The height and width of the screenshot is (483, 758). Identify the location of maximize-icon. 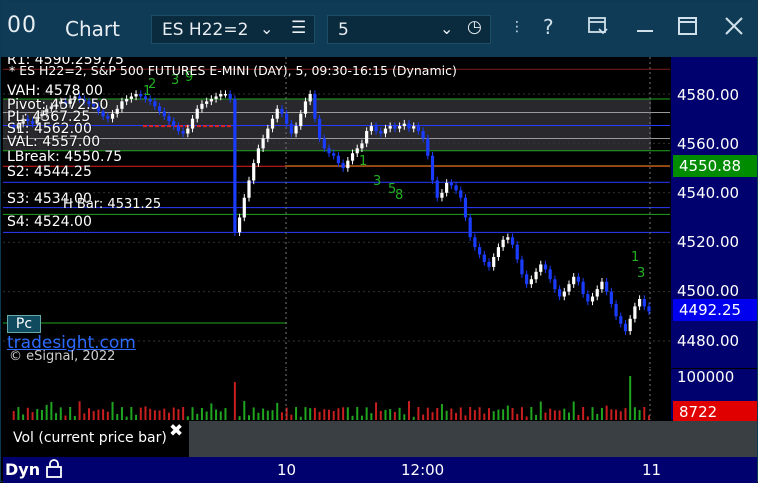
(688, 28).